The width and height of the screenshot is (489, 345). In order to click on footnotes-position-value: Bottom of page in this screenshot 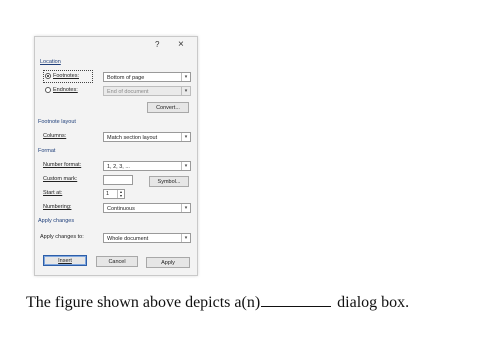, I will do `click(126, 78)`.